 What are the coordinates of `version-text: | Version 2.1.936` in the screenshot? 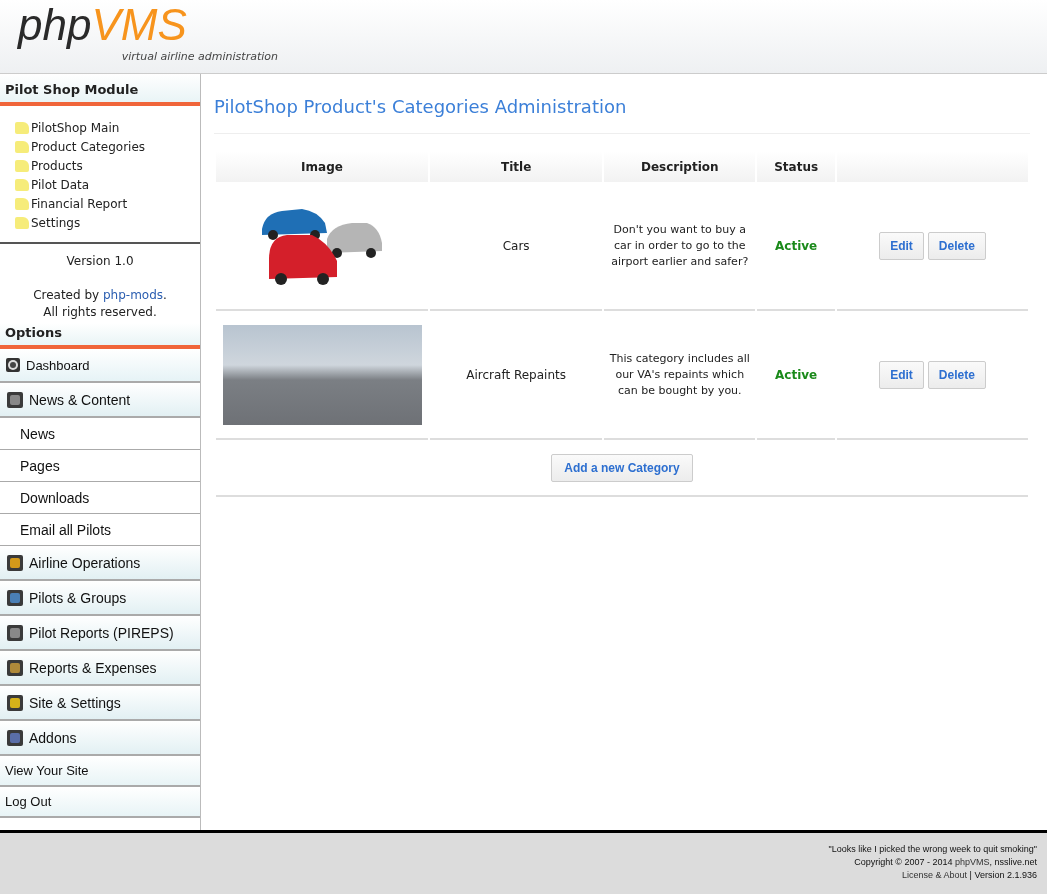 It's located at (1002, 875).